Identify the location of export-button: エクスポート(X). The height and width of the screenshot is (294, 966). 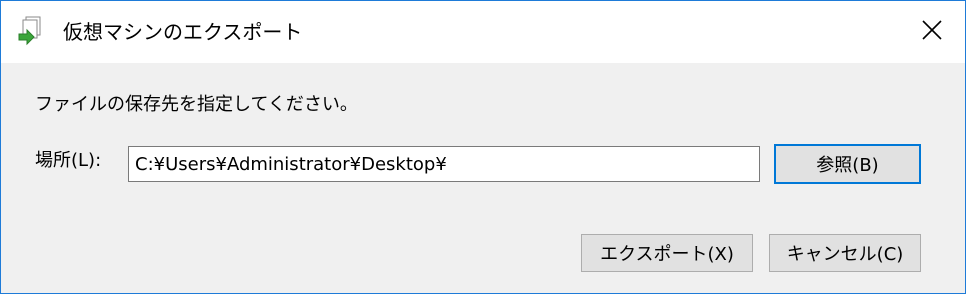
(667, 253).